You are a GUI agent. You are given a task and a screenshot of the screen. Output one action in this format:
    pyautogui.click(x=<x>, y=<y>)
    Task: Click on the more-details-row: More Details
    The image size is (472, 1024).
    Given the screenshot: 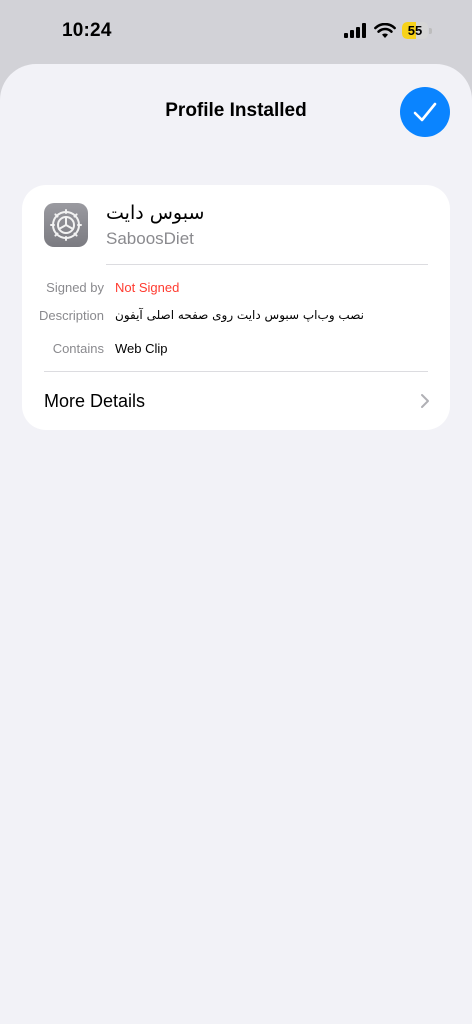 What is the action you would take?
    pyautogui.click(x=236, y=401)
    